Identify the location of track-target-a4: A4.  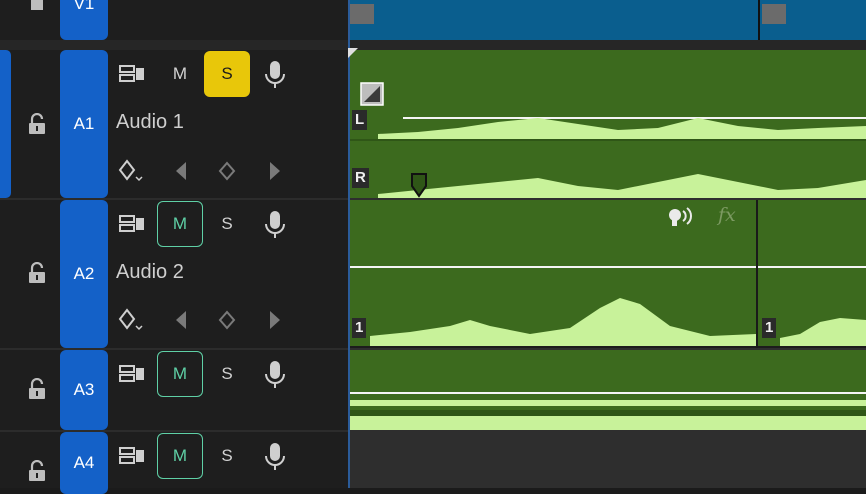
(84, 463).